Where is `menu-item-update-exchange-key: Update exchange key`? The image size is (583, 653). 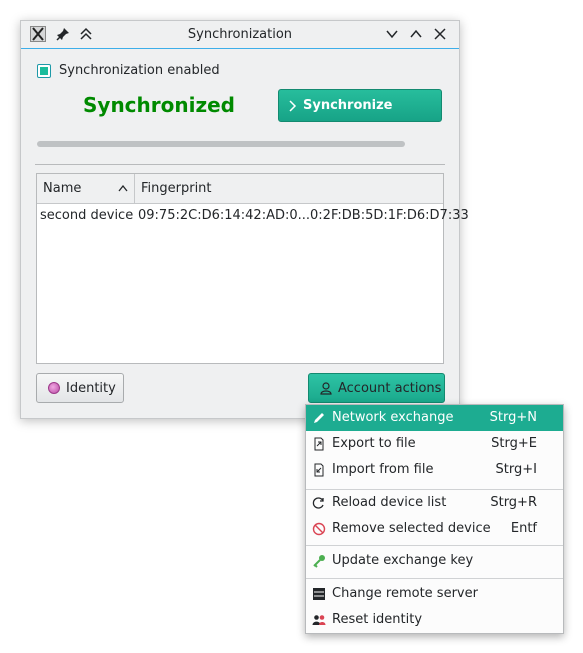 menu-item-update-exchange-key: Update exchange key is located at coordinates (434, 561).